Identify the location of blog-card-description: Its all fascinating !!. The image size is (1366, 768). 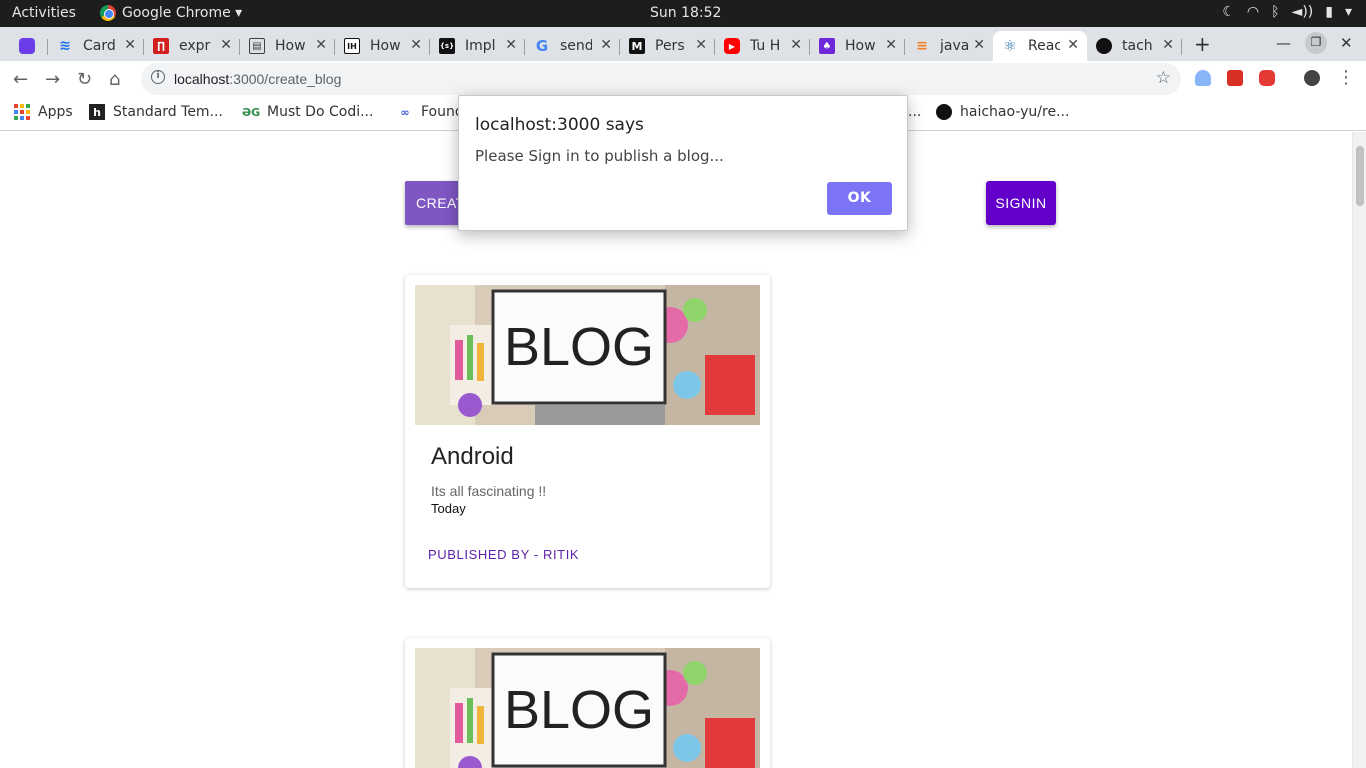
(489, 491).